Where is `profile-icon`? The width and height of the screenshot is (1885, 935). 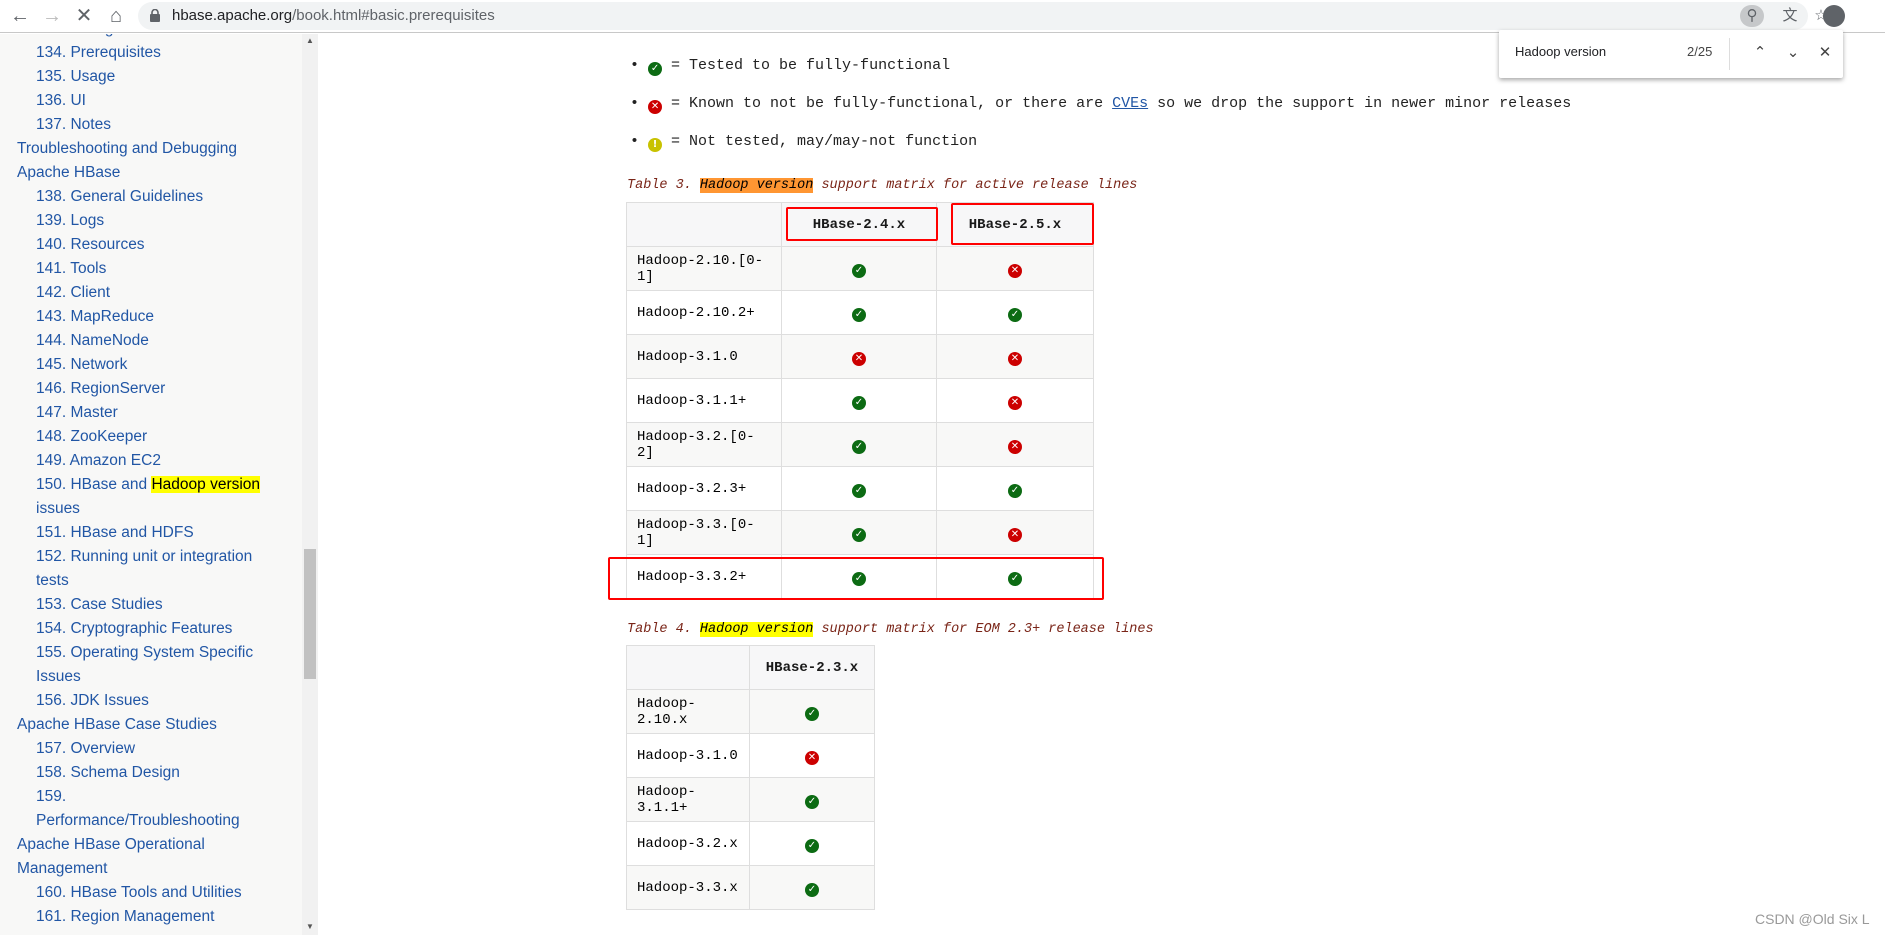
profile-icon is located at coordinates (1834, 16).